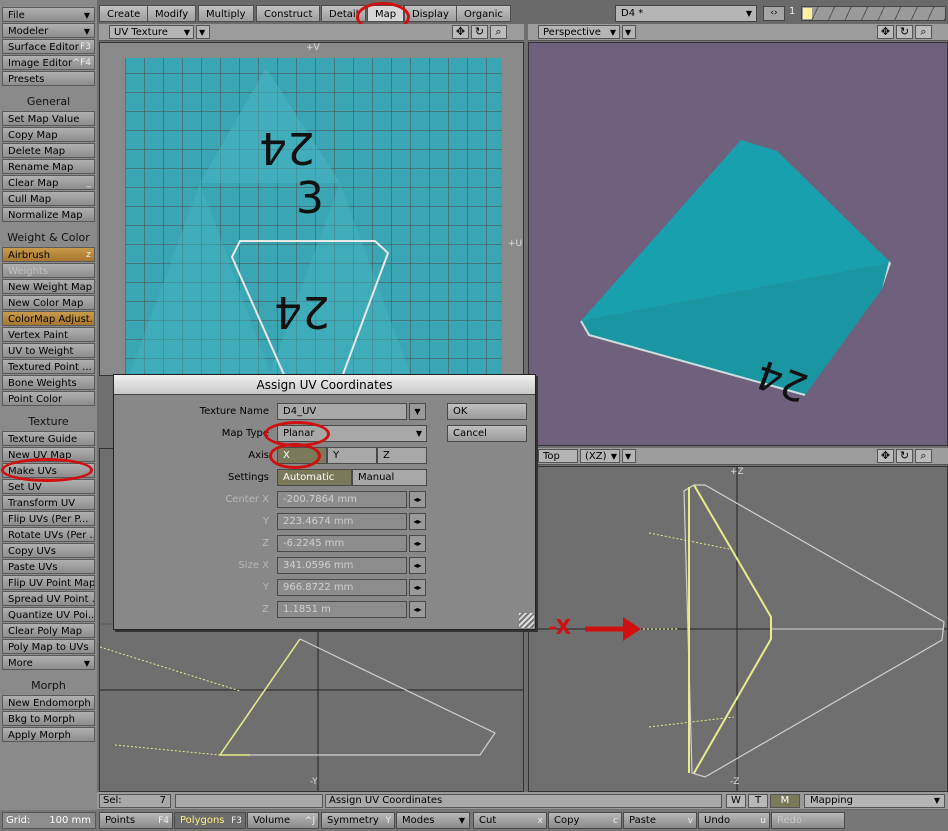 The image size is (948, 831). What do you see at coordinates (433, 820) in the screenshot?
I see `modes-menu: Modes ▼` at bounding box center [433, 820].